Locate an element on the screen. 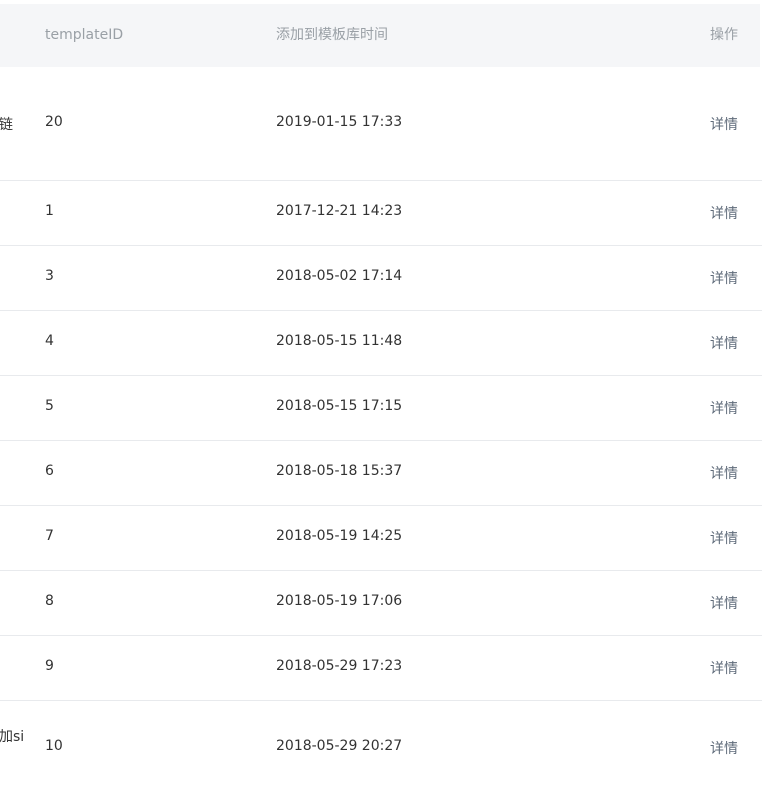  row-added-time: 2017-12-21 14:23 is located at coordinates (339, 211).